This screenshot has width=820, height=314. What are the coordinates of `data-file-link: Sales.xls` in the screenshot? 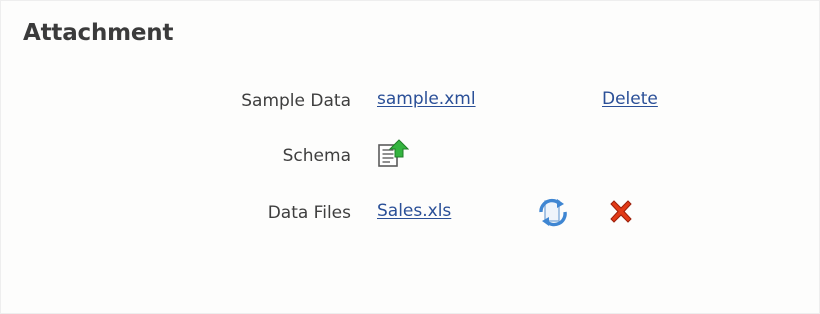 It's located at (414, 211).